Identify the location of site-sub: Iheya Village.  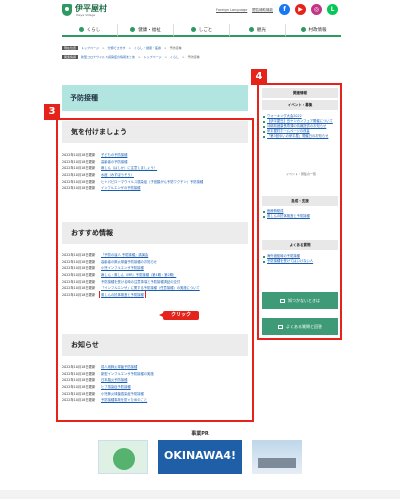
(86, 15).